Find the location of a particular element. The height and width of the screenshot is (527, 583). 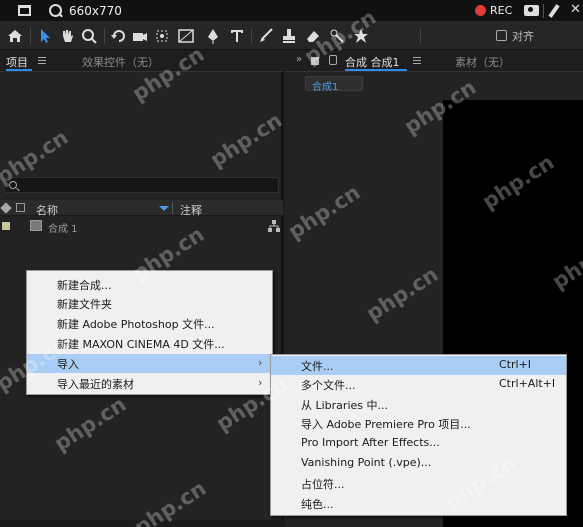

project-item-name: 合成 1 is located at coordinates (63, 229).